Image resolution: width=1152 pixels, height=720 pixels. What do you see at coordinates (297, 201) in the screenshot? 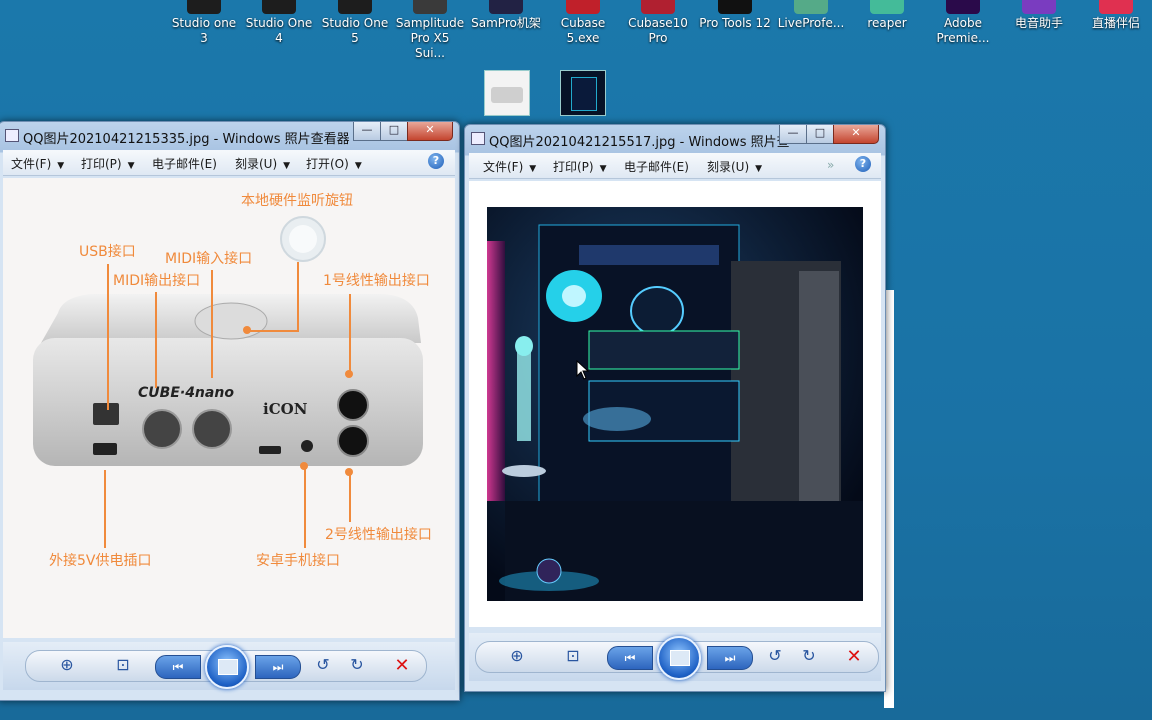
I see `callout-monitor-knob: 本地硬件监听旋钮` at bounding box center [297, 201].